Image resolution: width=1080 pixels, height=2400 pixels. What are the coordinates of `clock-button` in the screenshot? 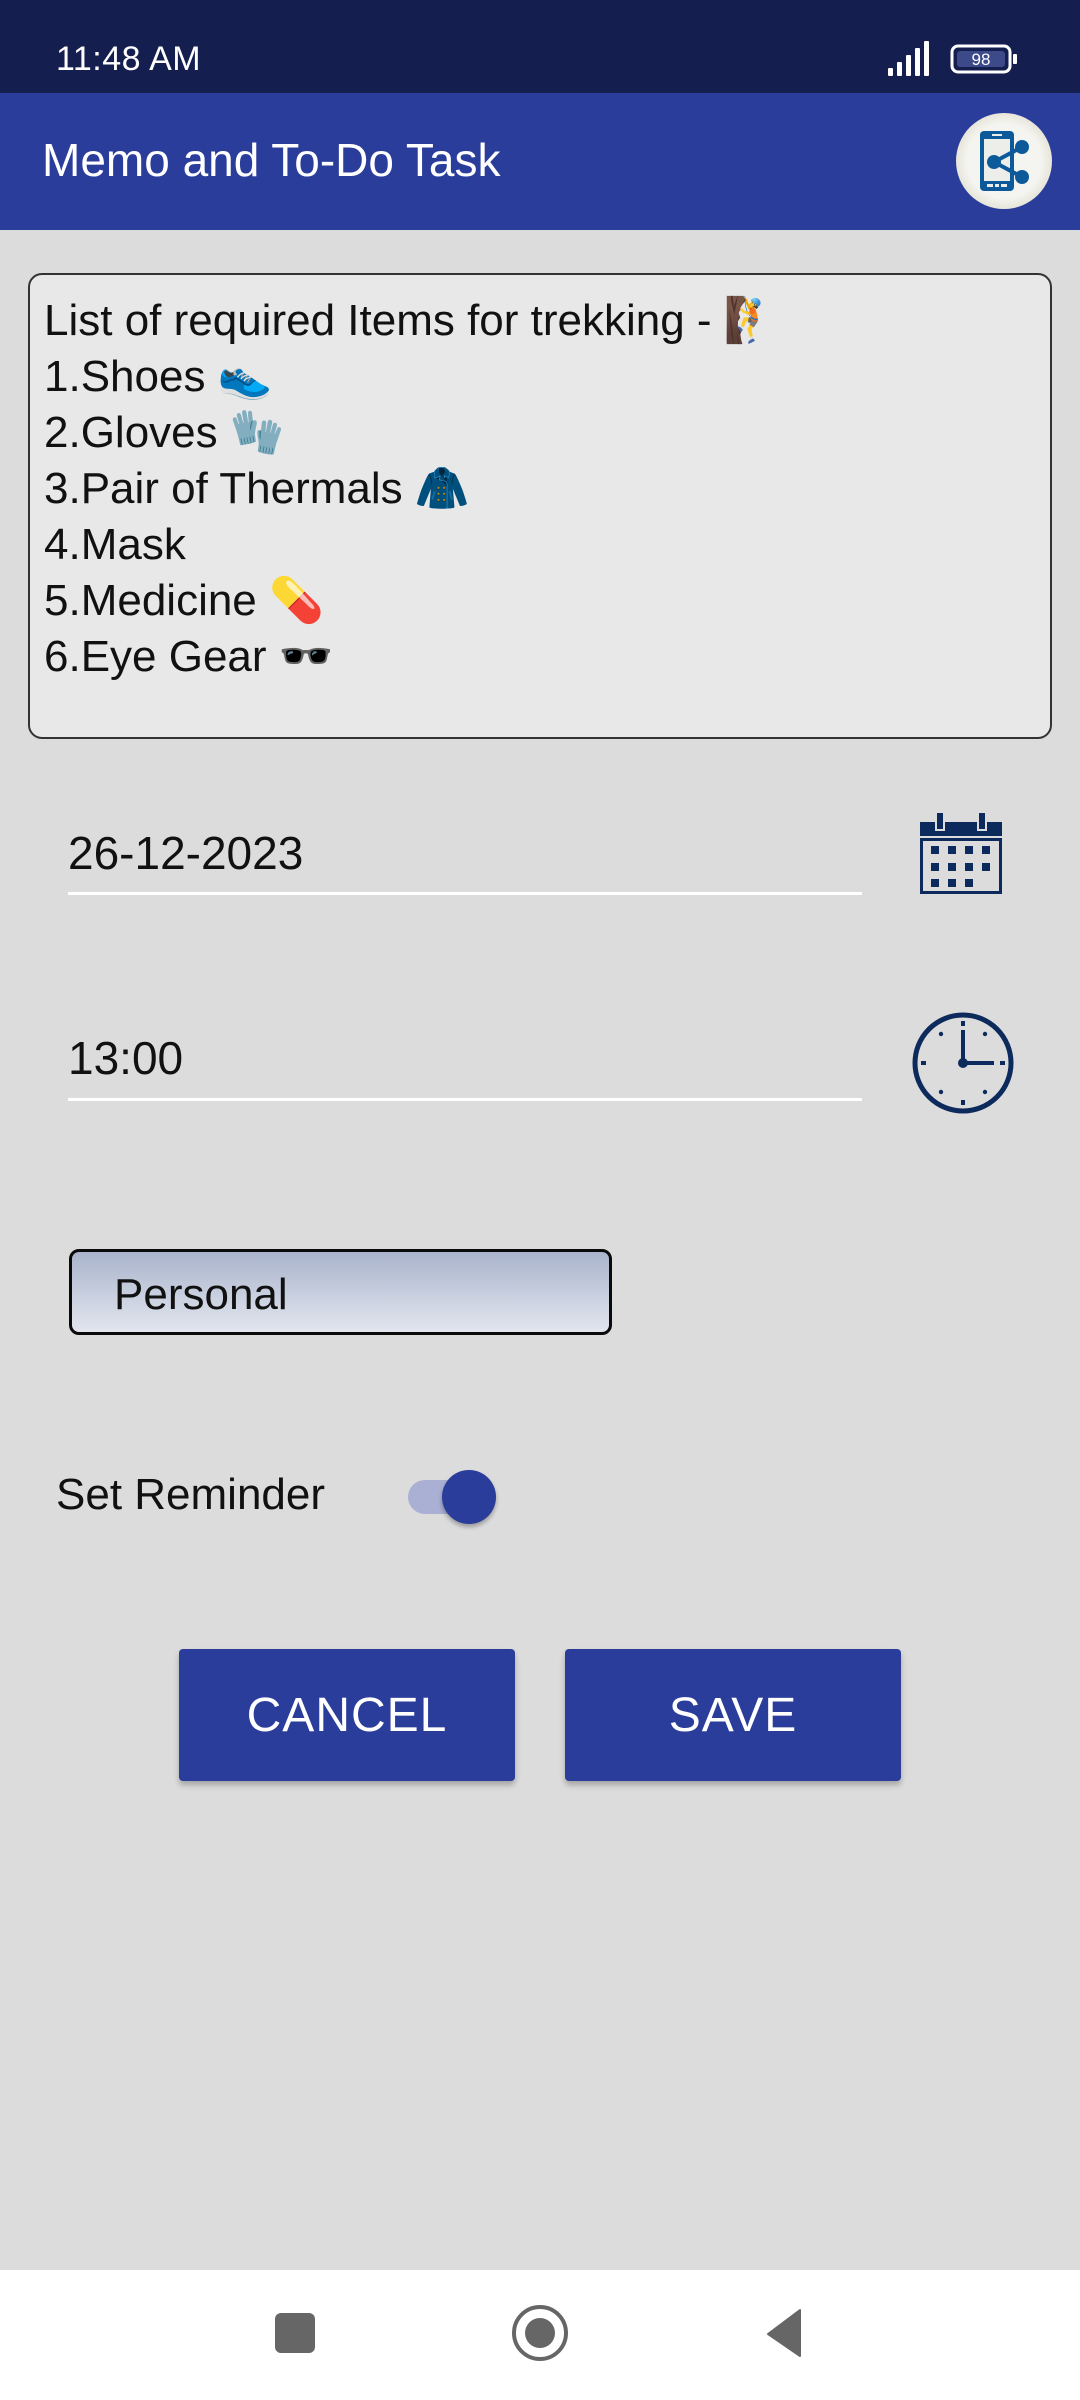 It's located at (963, 1063).